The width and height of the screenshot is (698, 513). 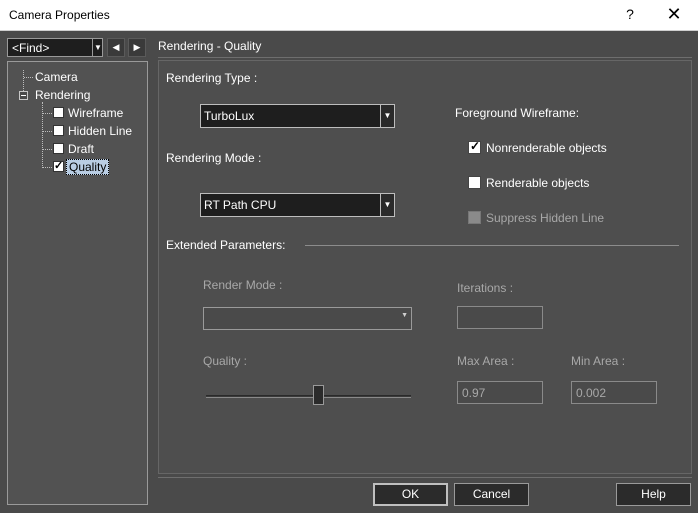 What do you see at coordinates (517, 113) in the screenshot?
I see `foreground-wireframe-label: Foreground Wireframe:` at bounding box center [517, 113].